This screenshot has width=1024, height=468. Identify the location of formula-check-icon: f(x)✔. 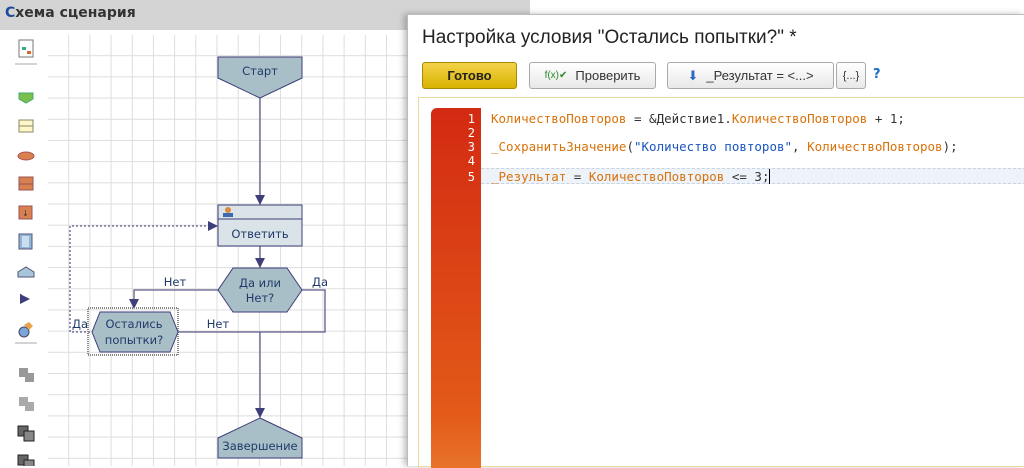
(556, 75).